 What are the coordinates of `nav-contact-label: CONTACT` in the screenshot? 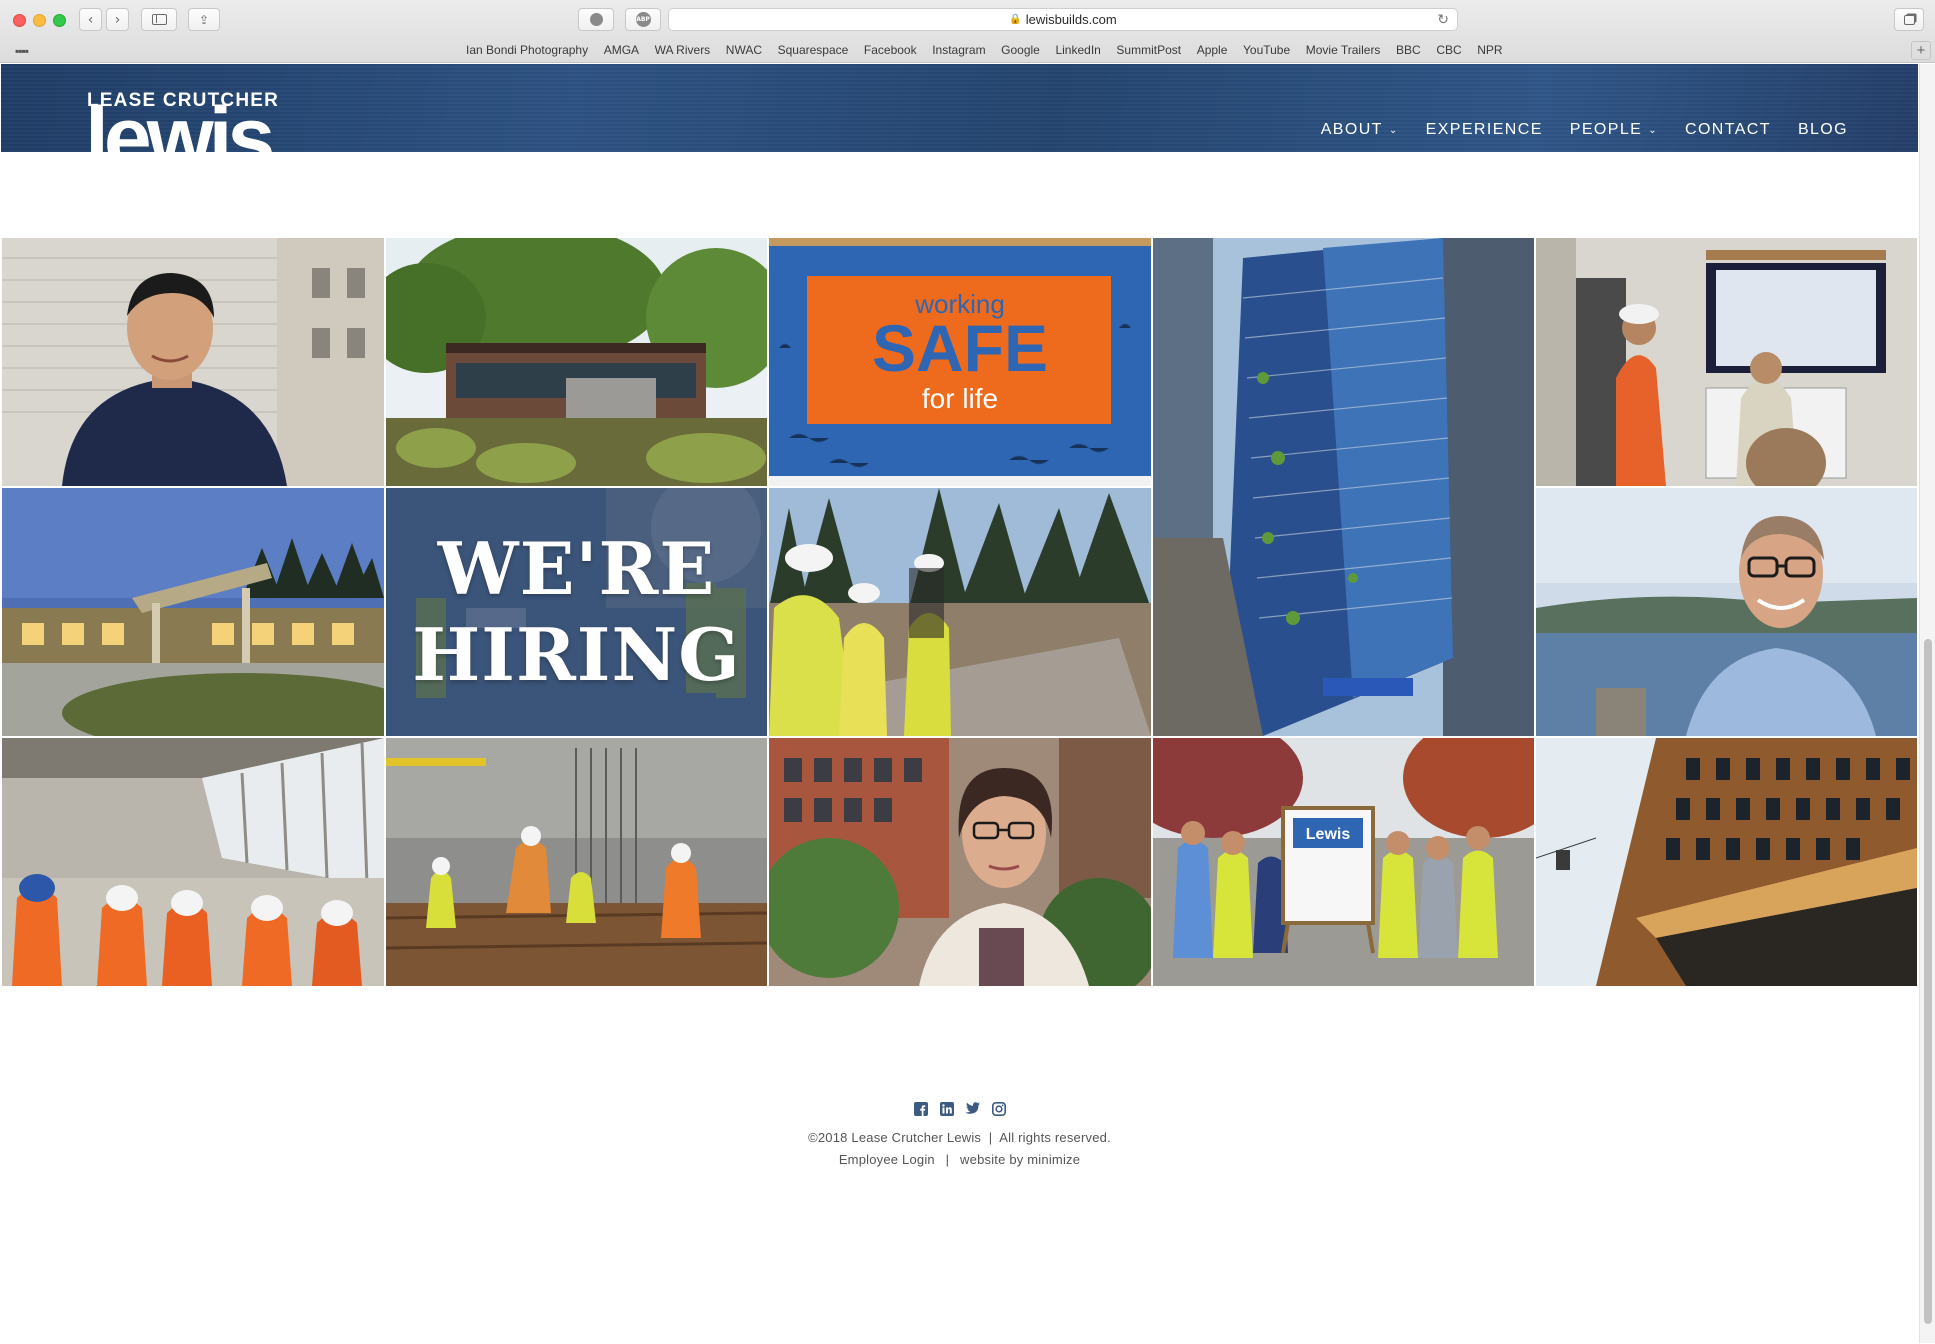 It's located at (1727, 129).